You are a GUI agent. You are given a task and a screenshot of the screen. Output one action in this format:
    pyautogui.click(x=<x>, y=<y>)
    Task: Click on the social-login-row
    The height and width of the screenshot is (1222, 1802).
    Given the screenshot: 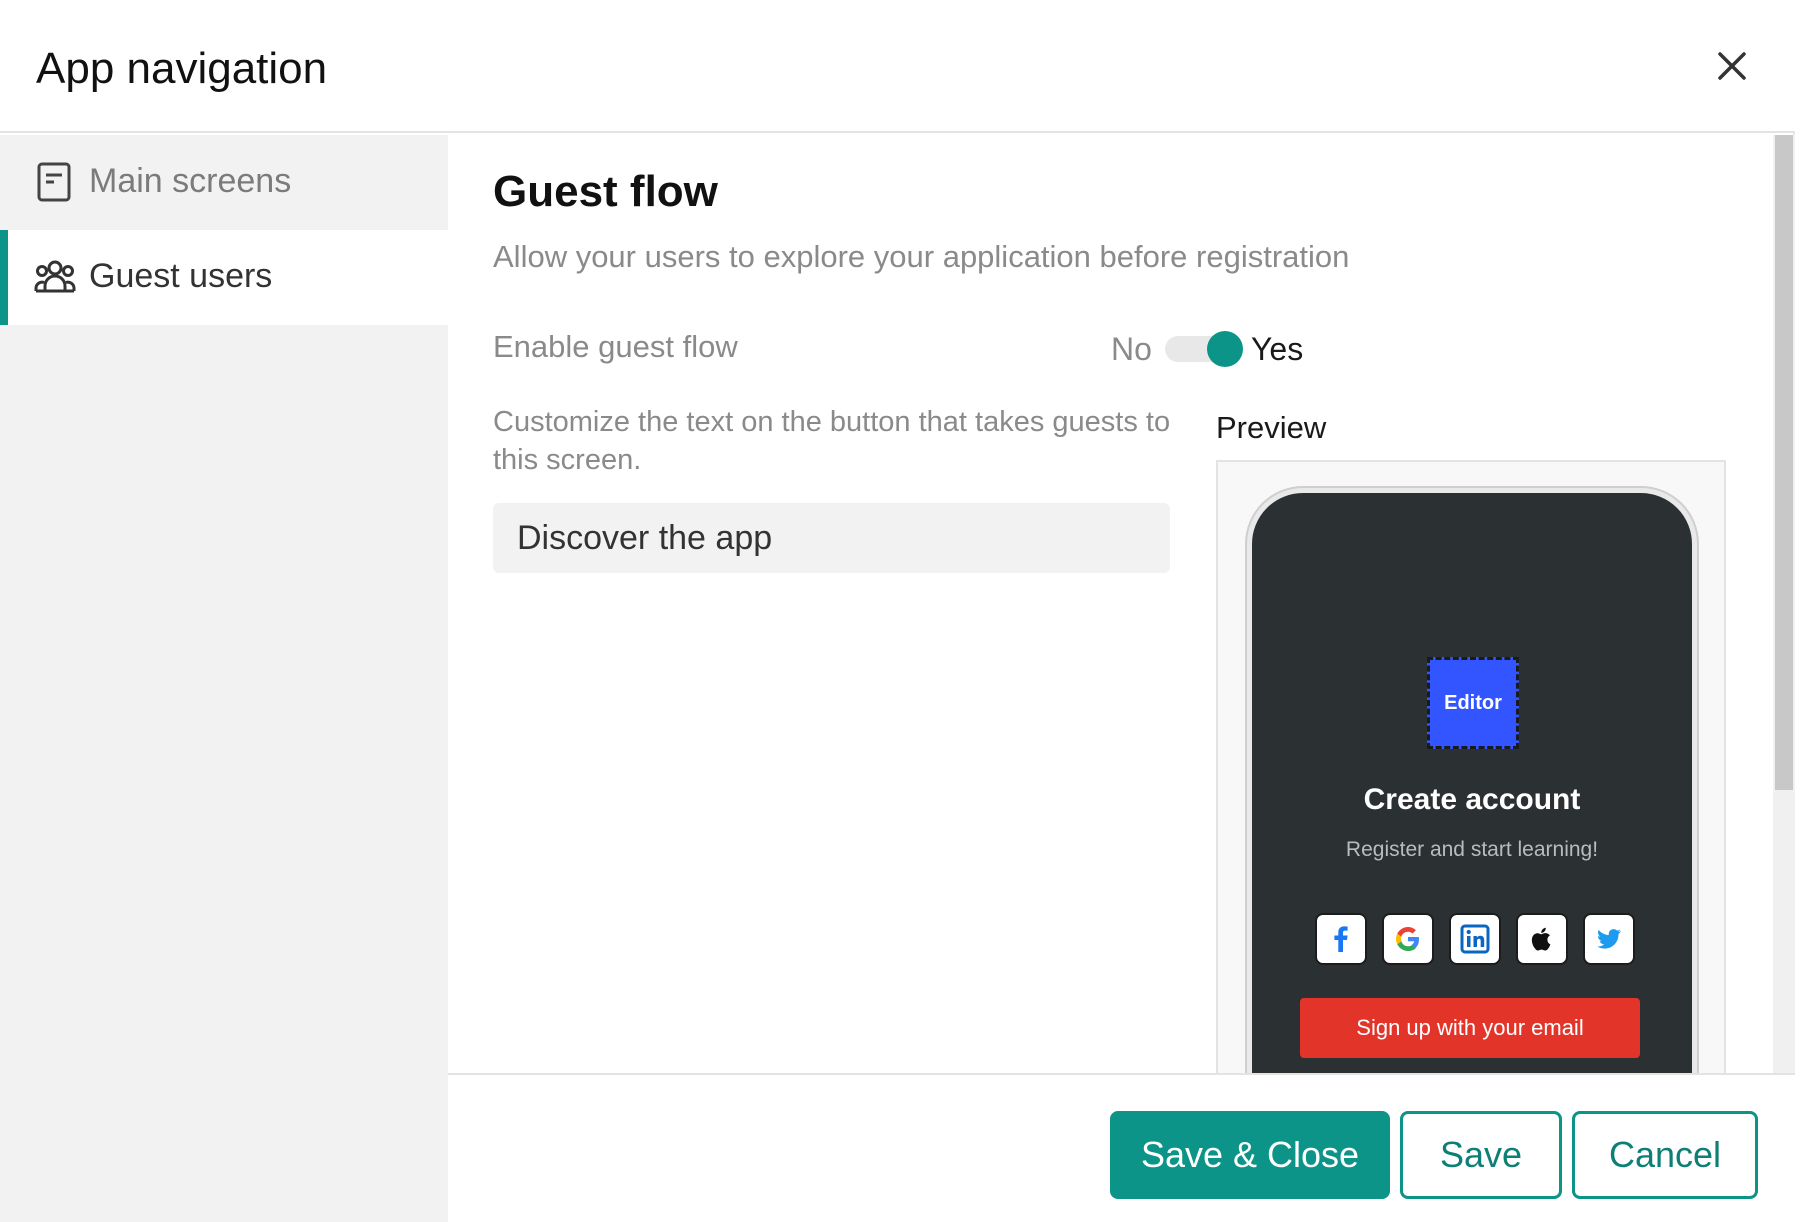 What is the action you would take?
    pyautogui.click(x=1475, y=939)
    